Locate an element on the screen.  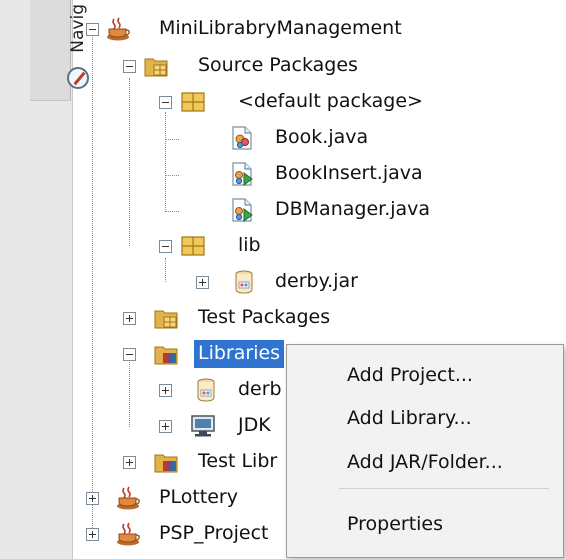
menu-separator is located at coordinates (444, 488).